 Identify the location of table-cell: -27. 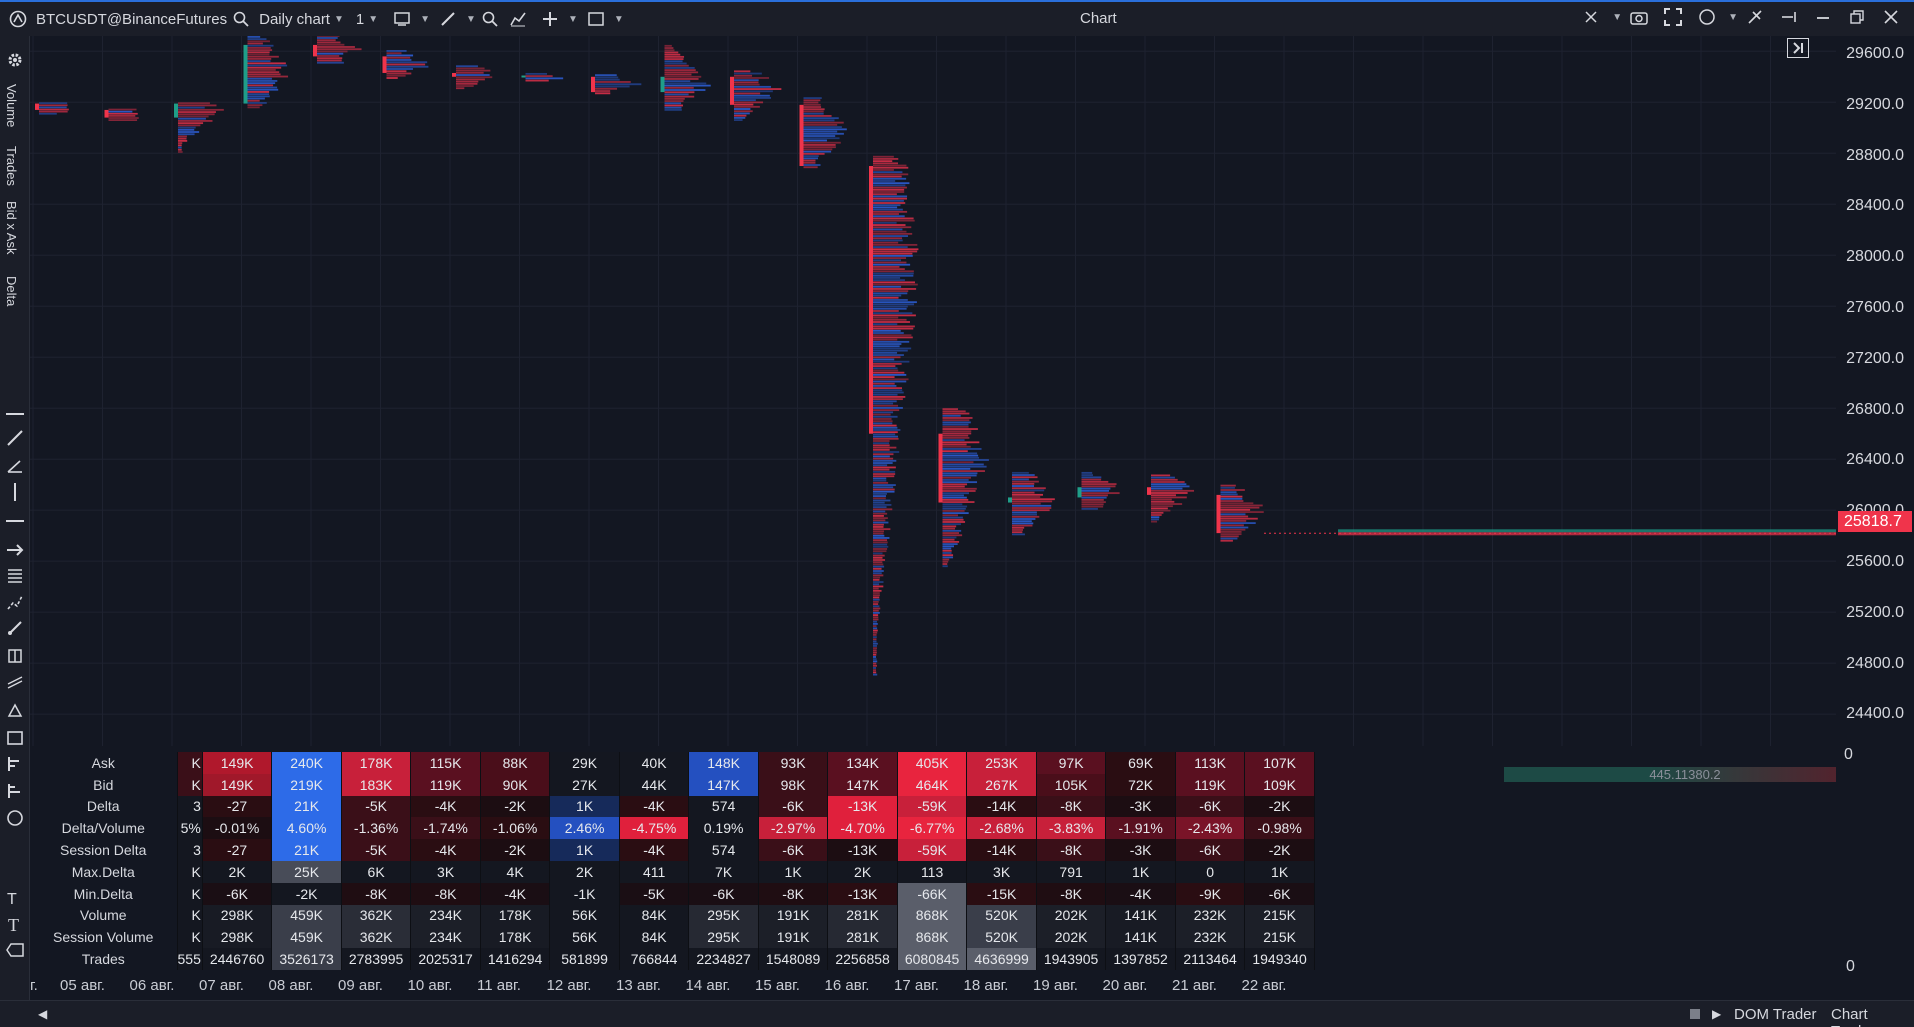
(237, 806).